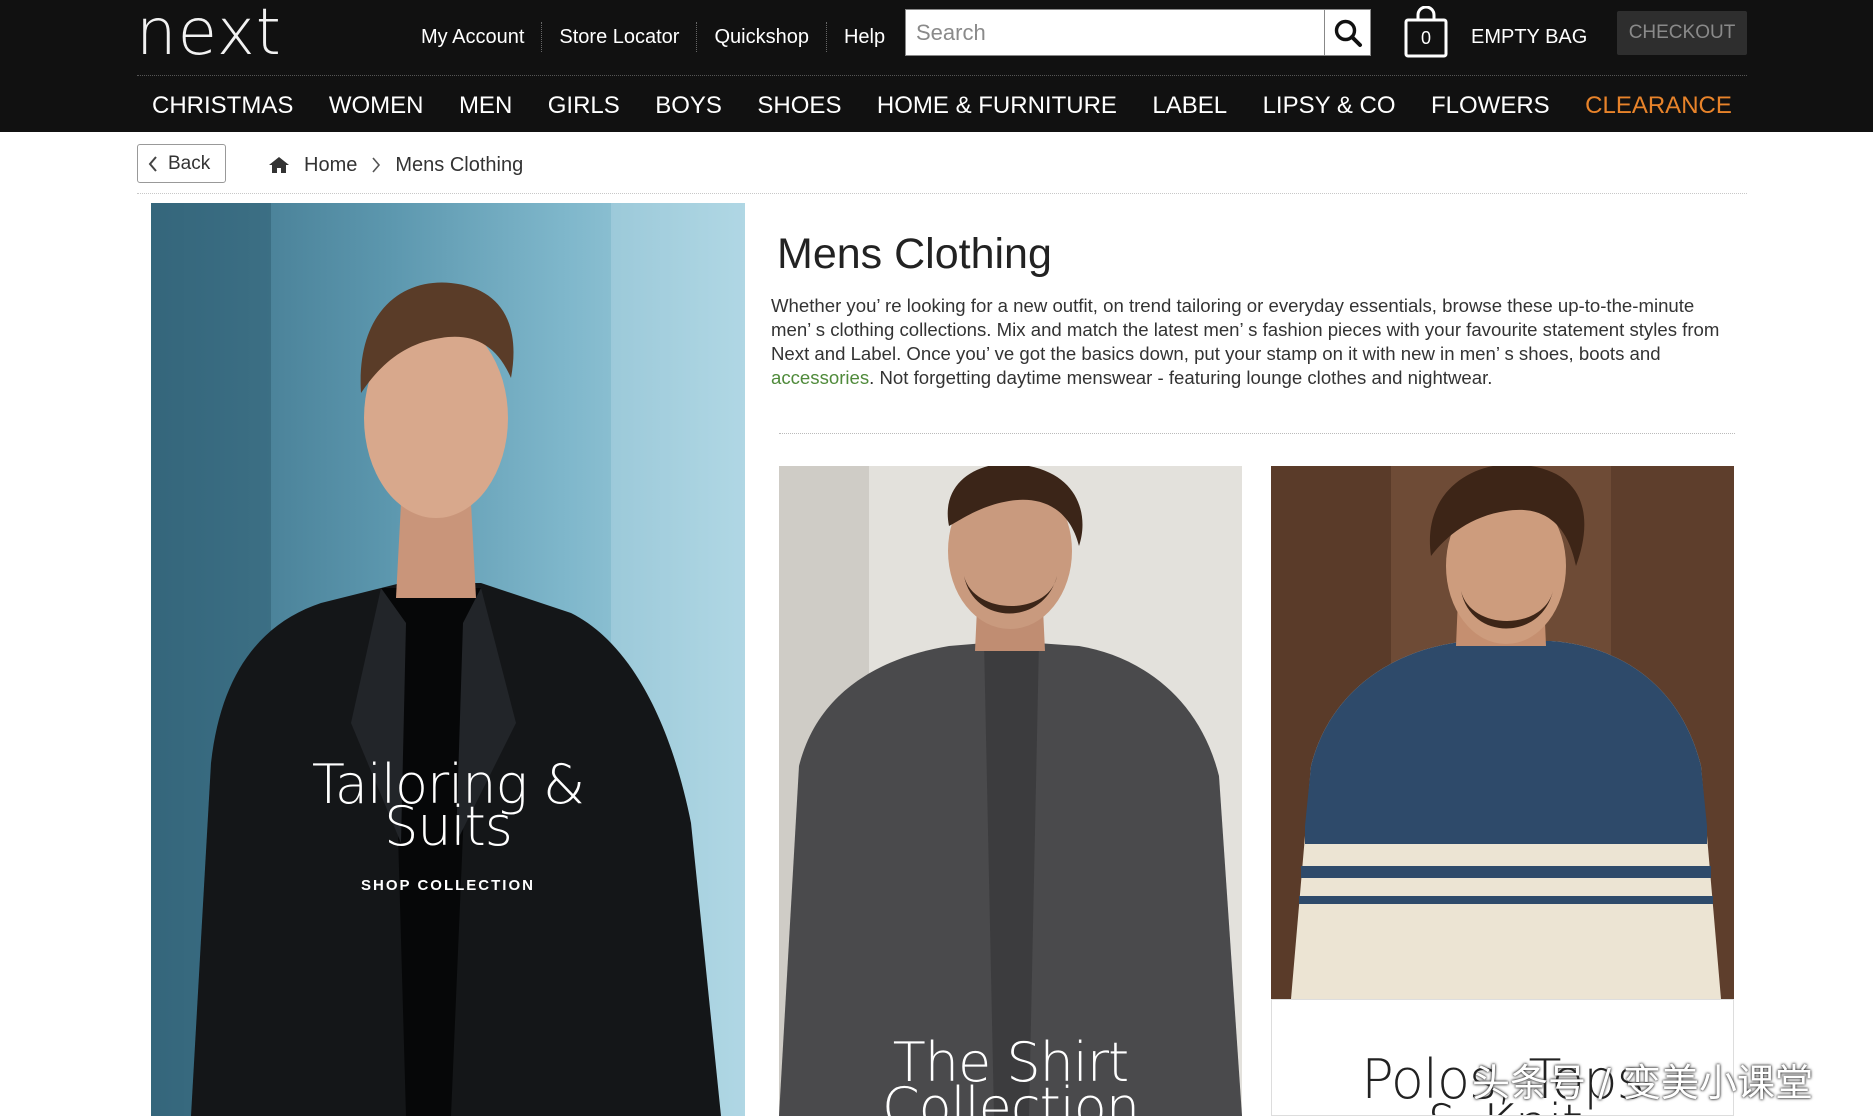 The height and width of the screenshot is (1116, 1873). What do you see at coordinates (1329, 106) in the screenshot?
I see `nav-lipsy-co: LIPSY & CO` at bounding box center [1329, 106].